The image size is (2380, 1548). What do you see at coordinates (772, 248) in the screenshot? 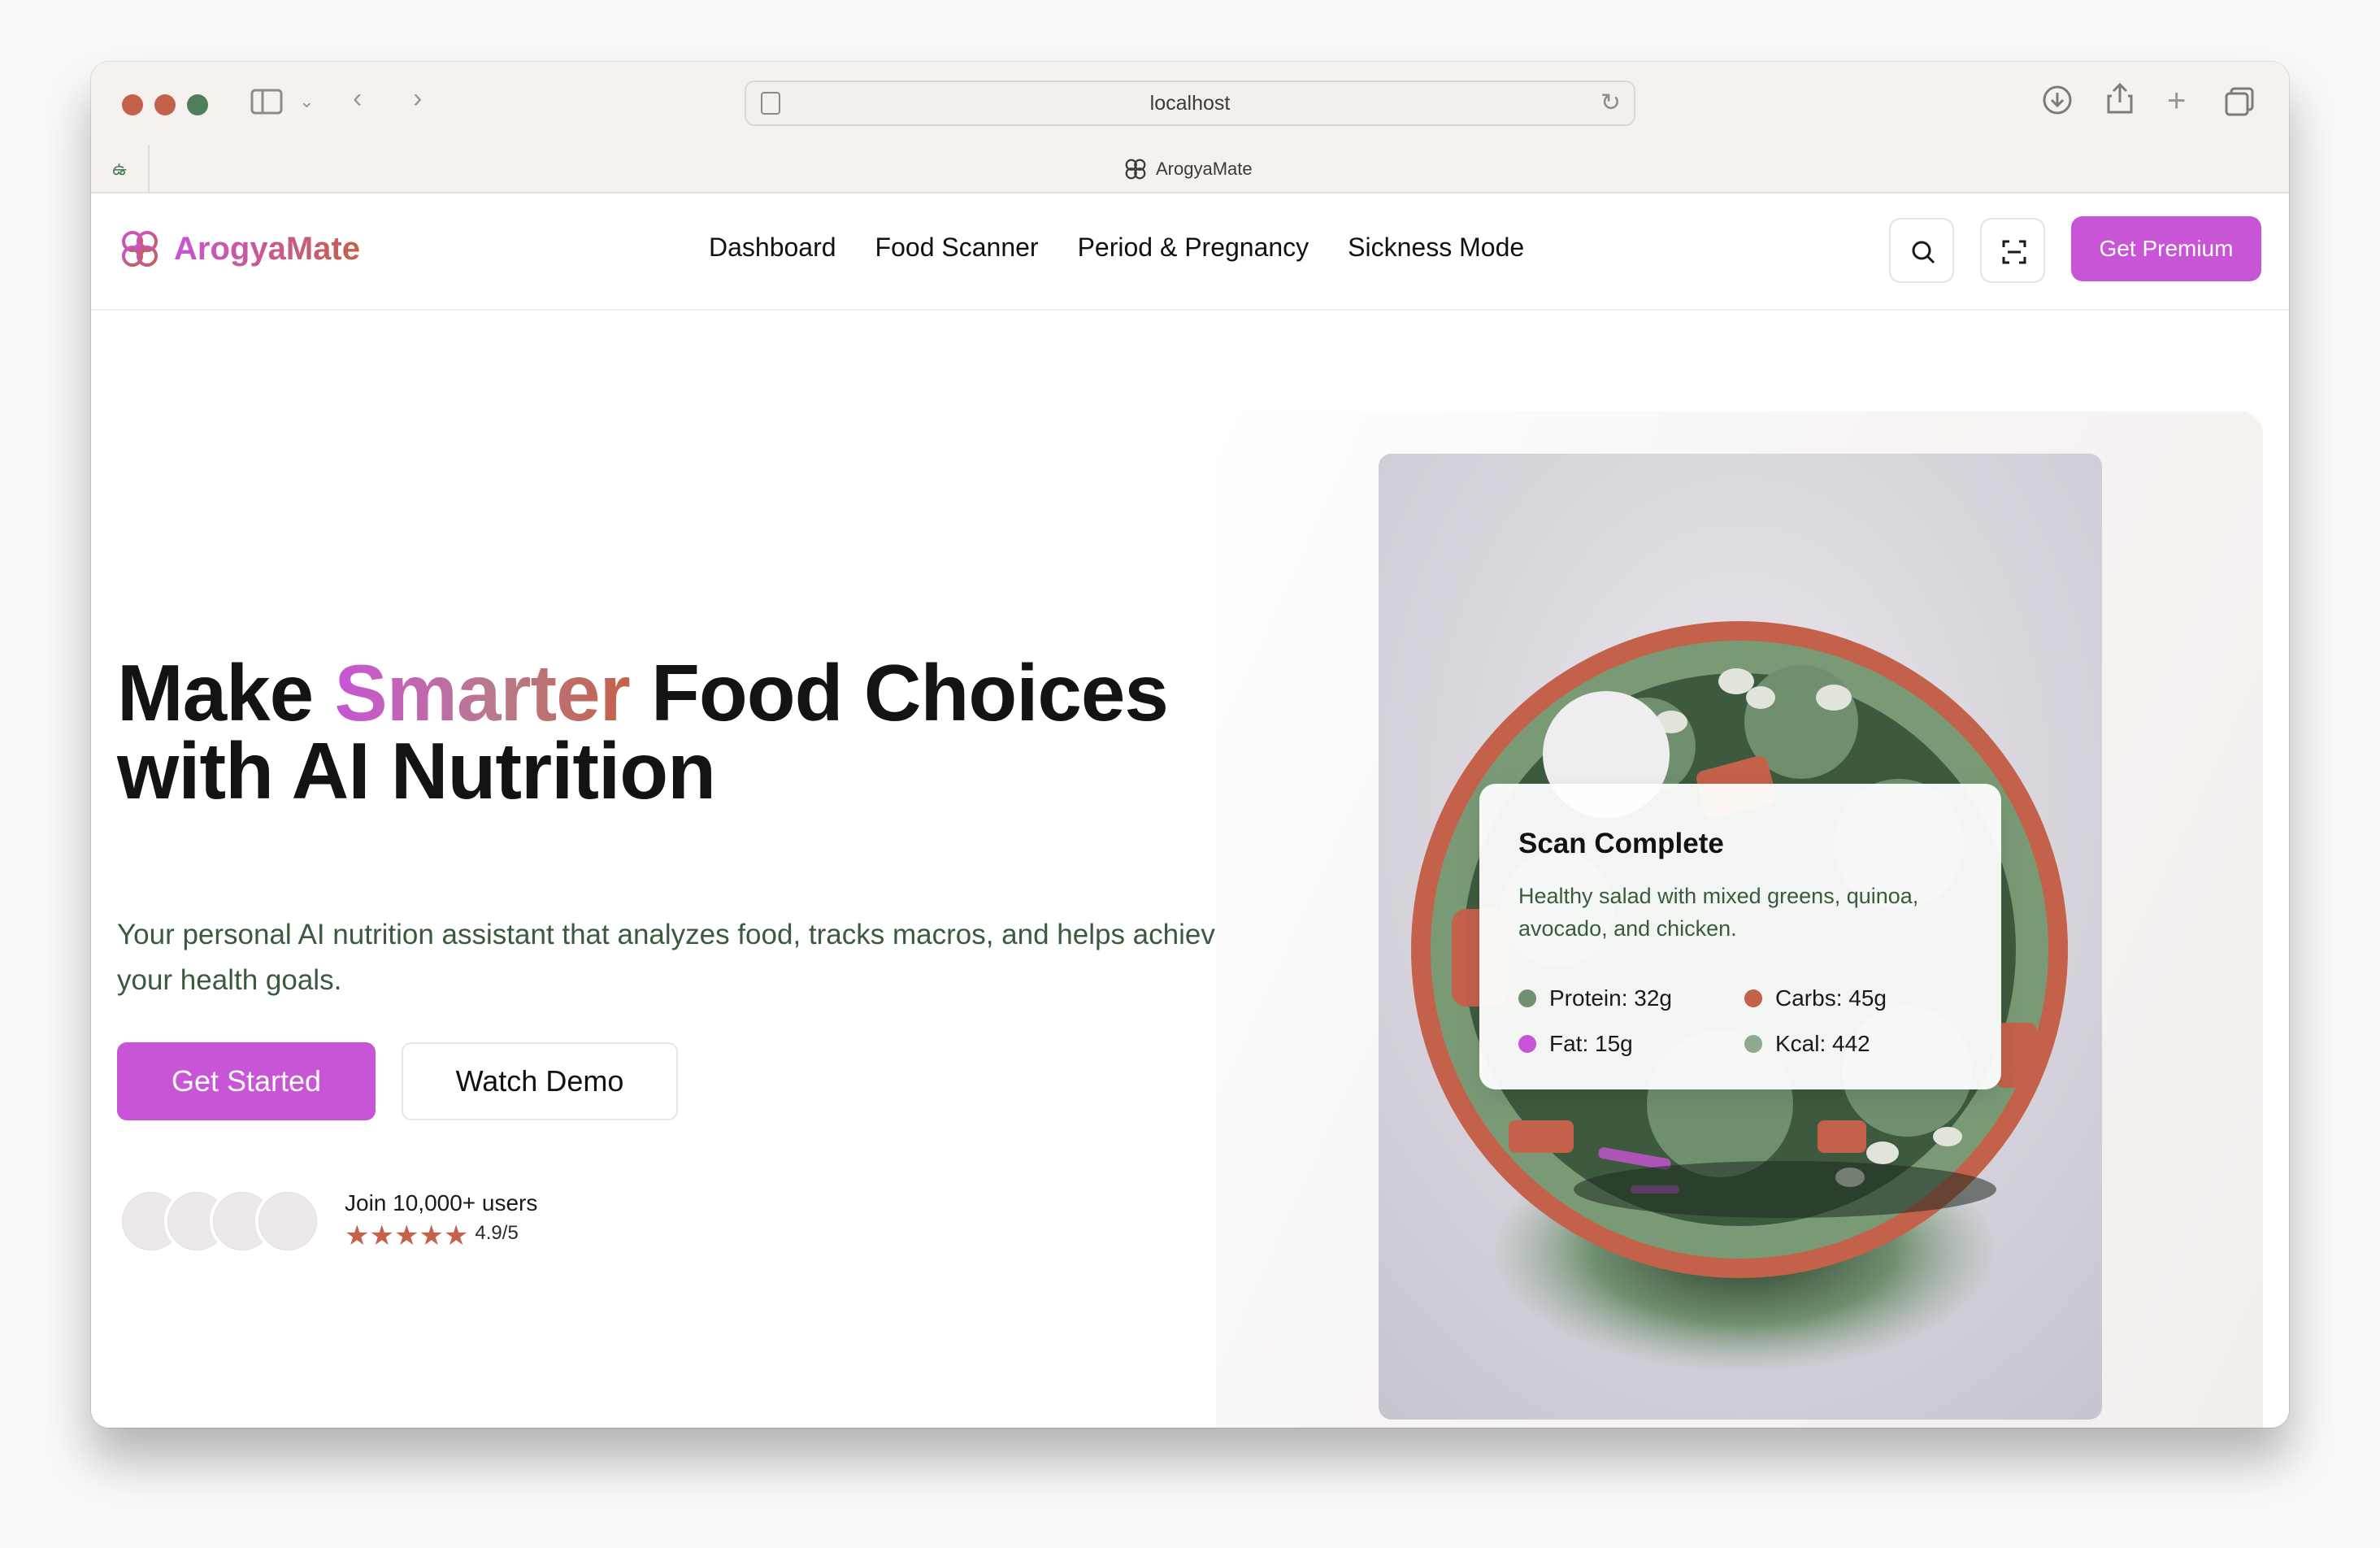
I see `nav-dashboard: Dashboard` at bounding box center [772, 248].